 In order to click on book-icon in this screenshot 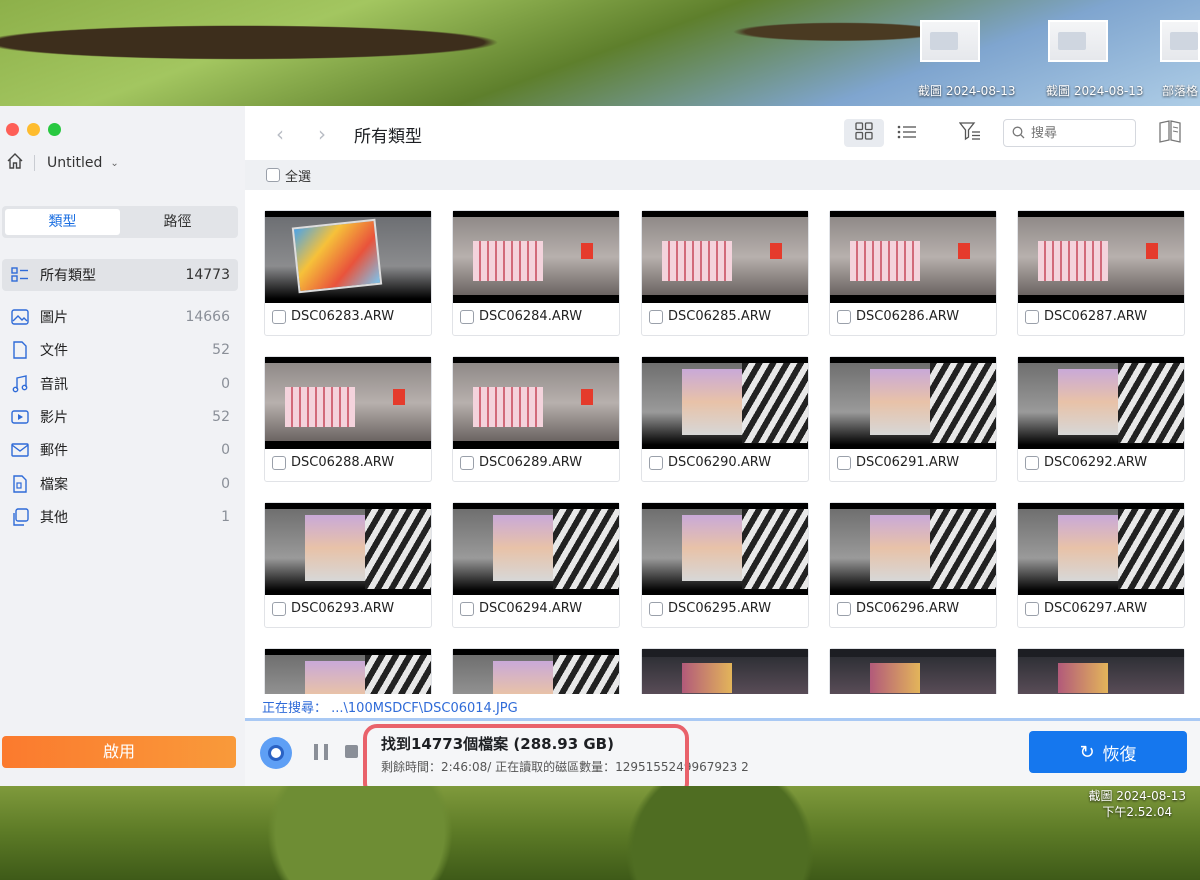, I will do `click(1170, 133)`.